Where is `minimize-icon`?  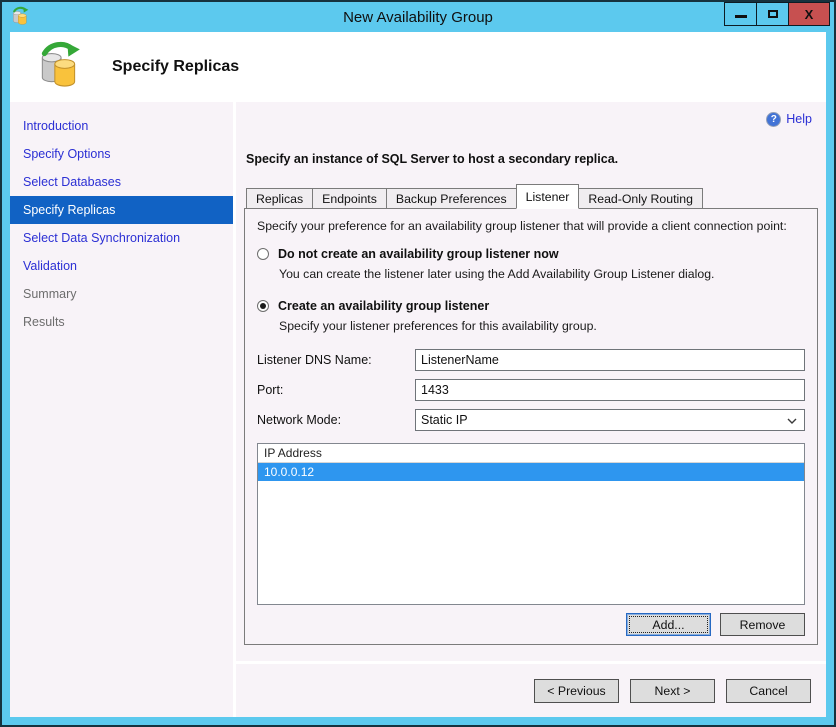 minimize-icon is located at coordinates (740, 16).